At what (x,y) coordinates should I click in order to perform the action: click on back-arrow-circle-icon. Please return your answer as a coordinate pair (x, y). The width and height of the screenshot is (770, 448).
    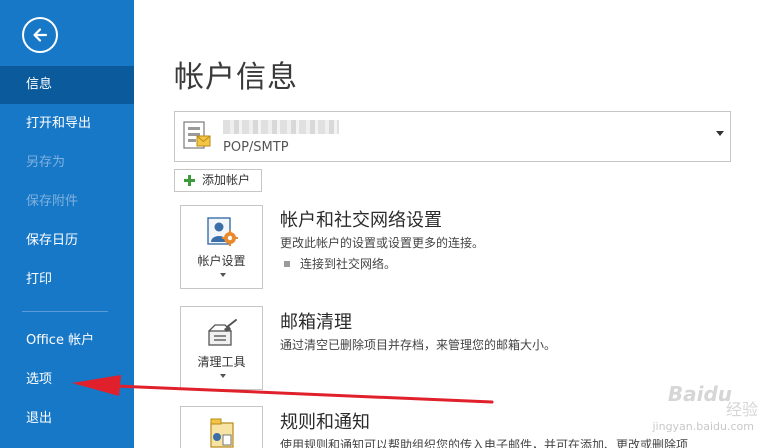
    Looking at the image, I should click on (40, 35).